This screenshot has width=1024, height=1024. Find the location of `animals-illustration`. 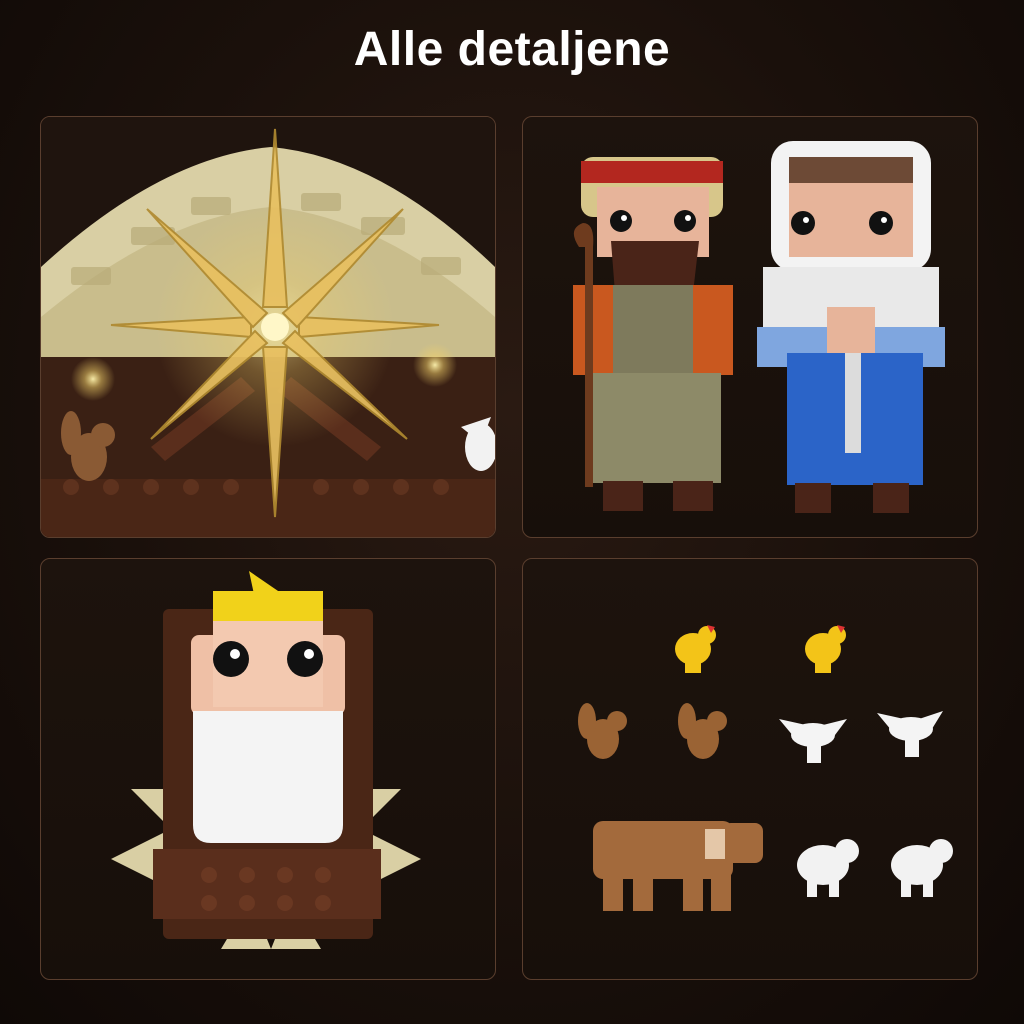

animals-illustration is located at coordinates (765, 768).